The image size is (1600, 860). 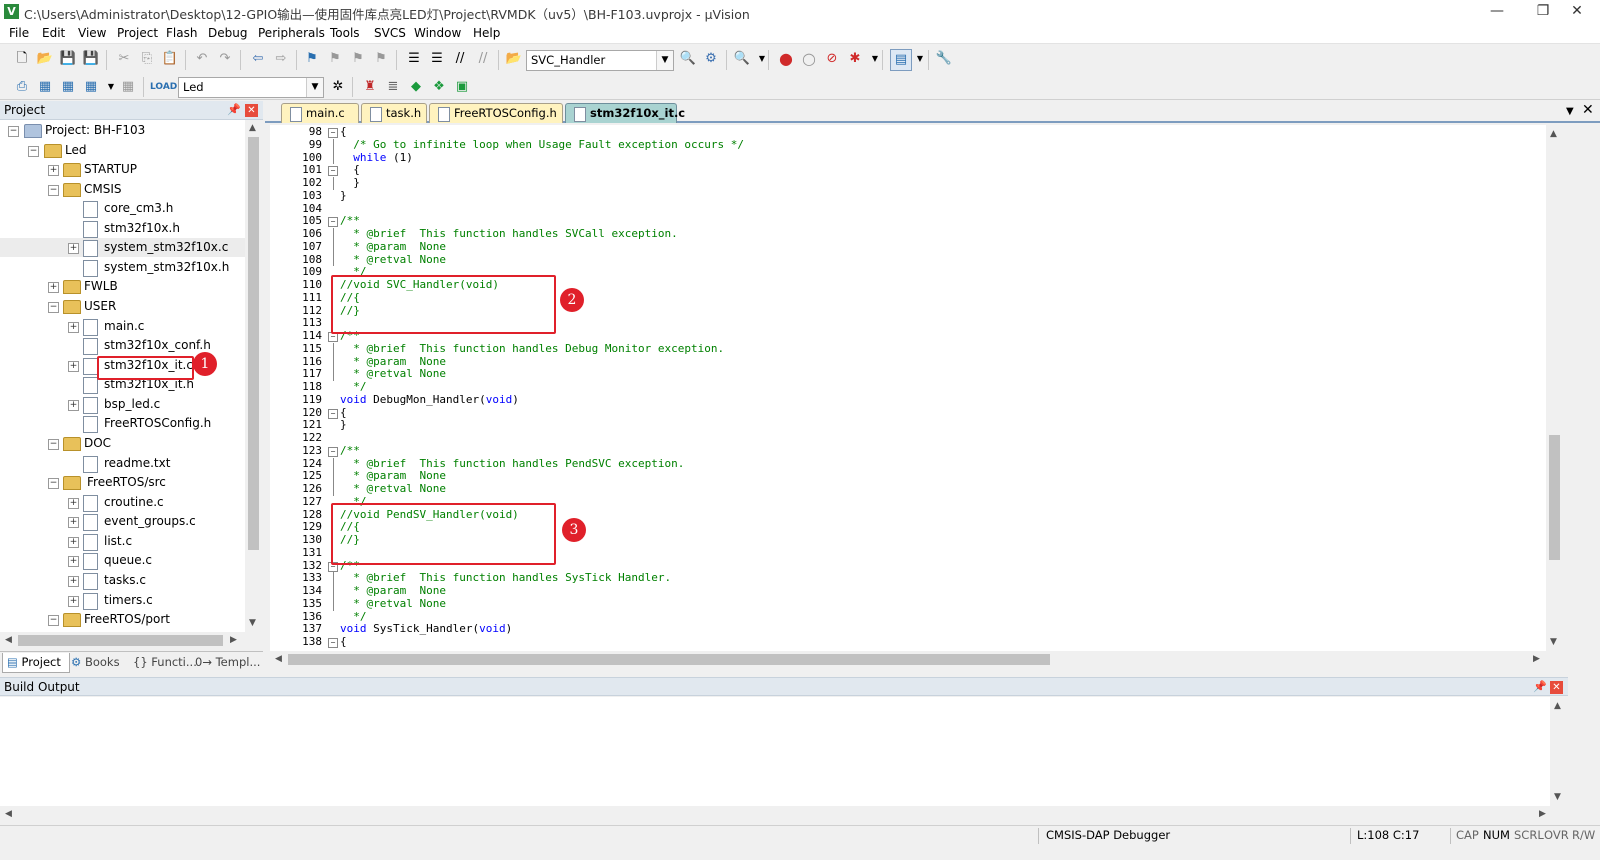 What do you see at coordinates (122, 306) in the screenshot?
I see `tree-node-user: − USER` at bounding box center [122, 306].